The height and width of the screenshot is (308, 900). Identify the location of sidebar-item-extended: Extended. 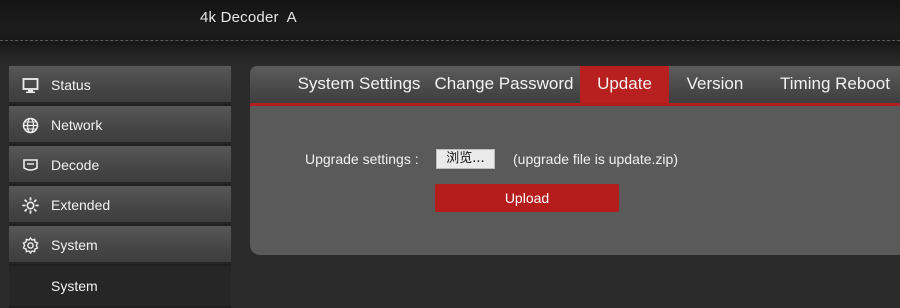
(120, 205).